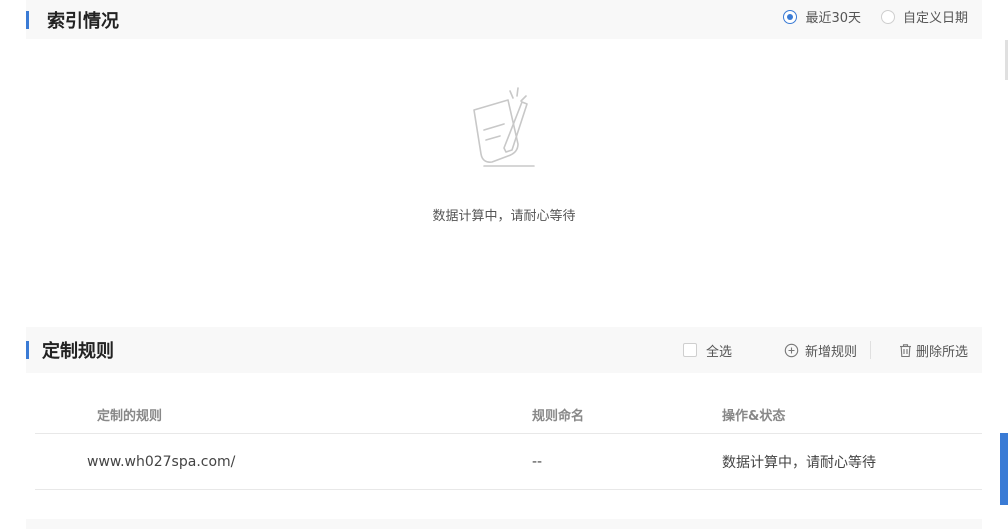 The image size is (1008, 529). What do you see at coordinates (504, 127) in the screenshot?
I see `empty-document-icon` at bounding box center [504, 127].